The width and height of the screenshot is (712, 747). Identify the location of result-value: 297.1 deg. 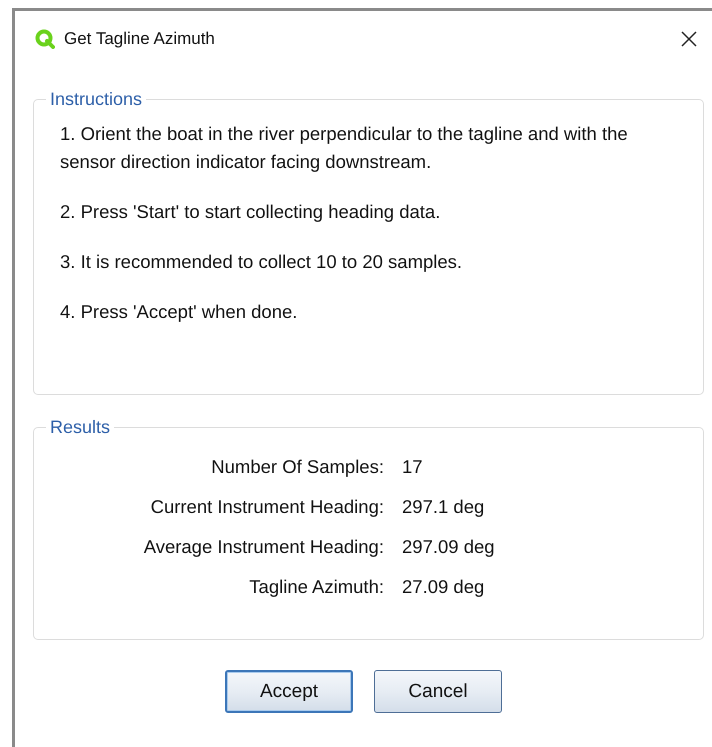
(444, 507).